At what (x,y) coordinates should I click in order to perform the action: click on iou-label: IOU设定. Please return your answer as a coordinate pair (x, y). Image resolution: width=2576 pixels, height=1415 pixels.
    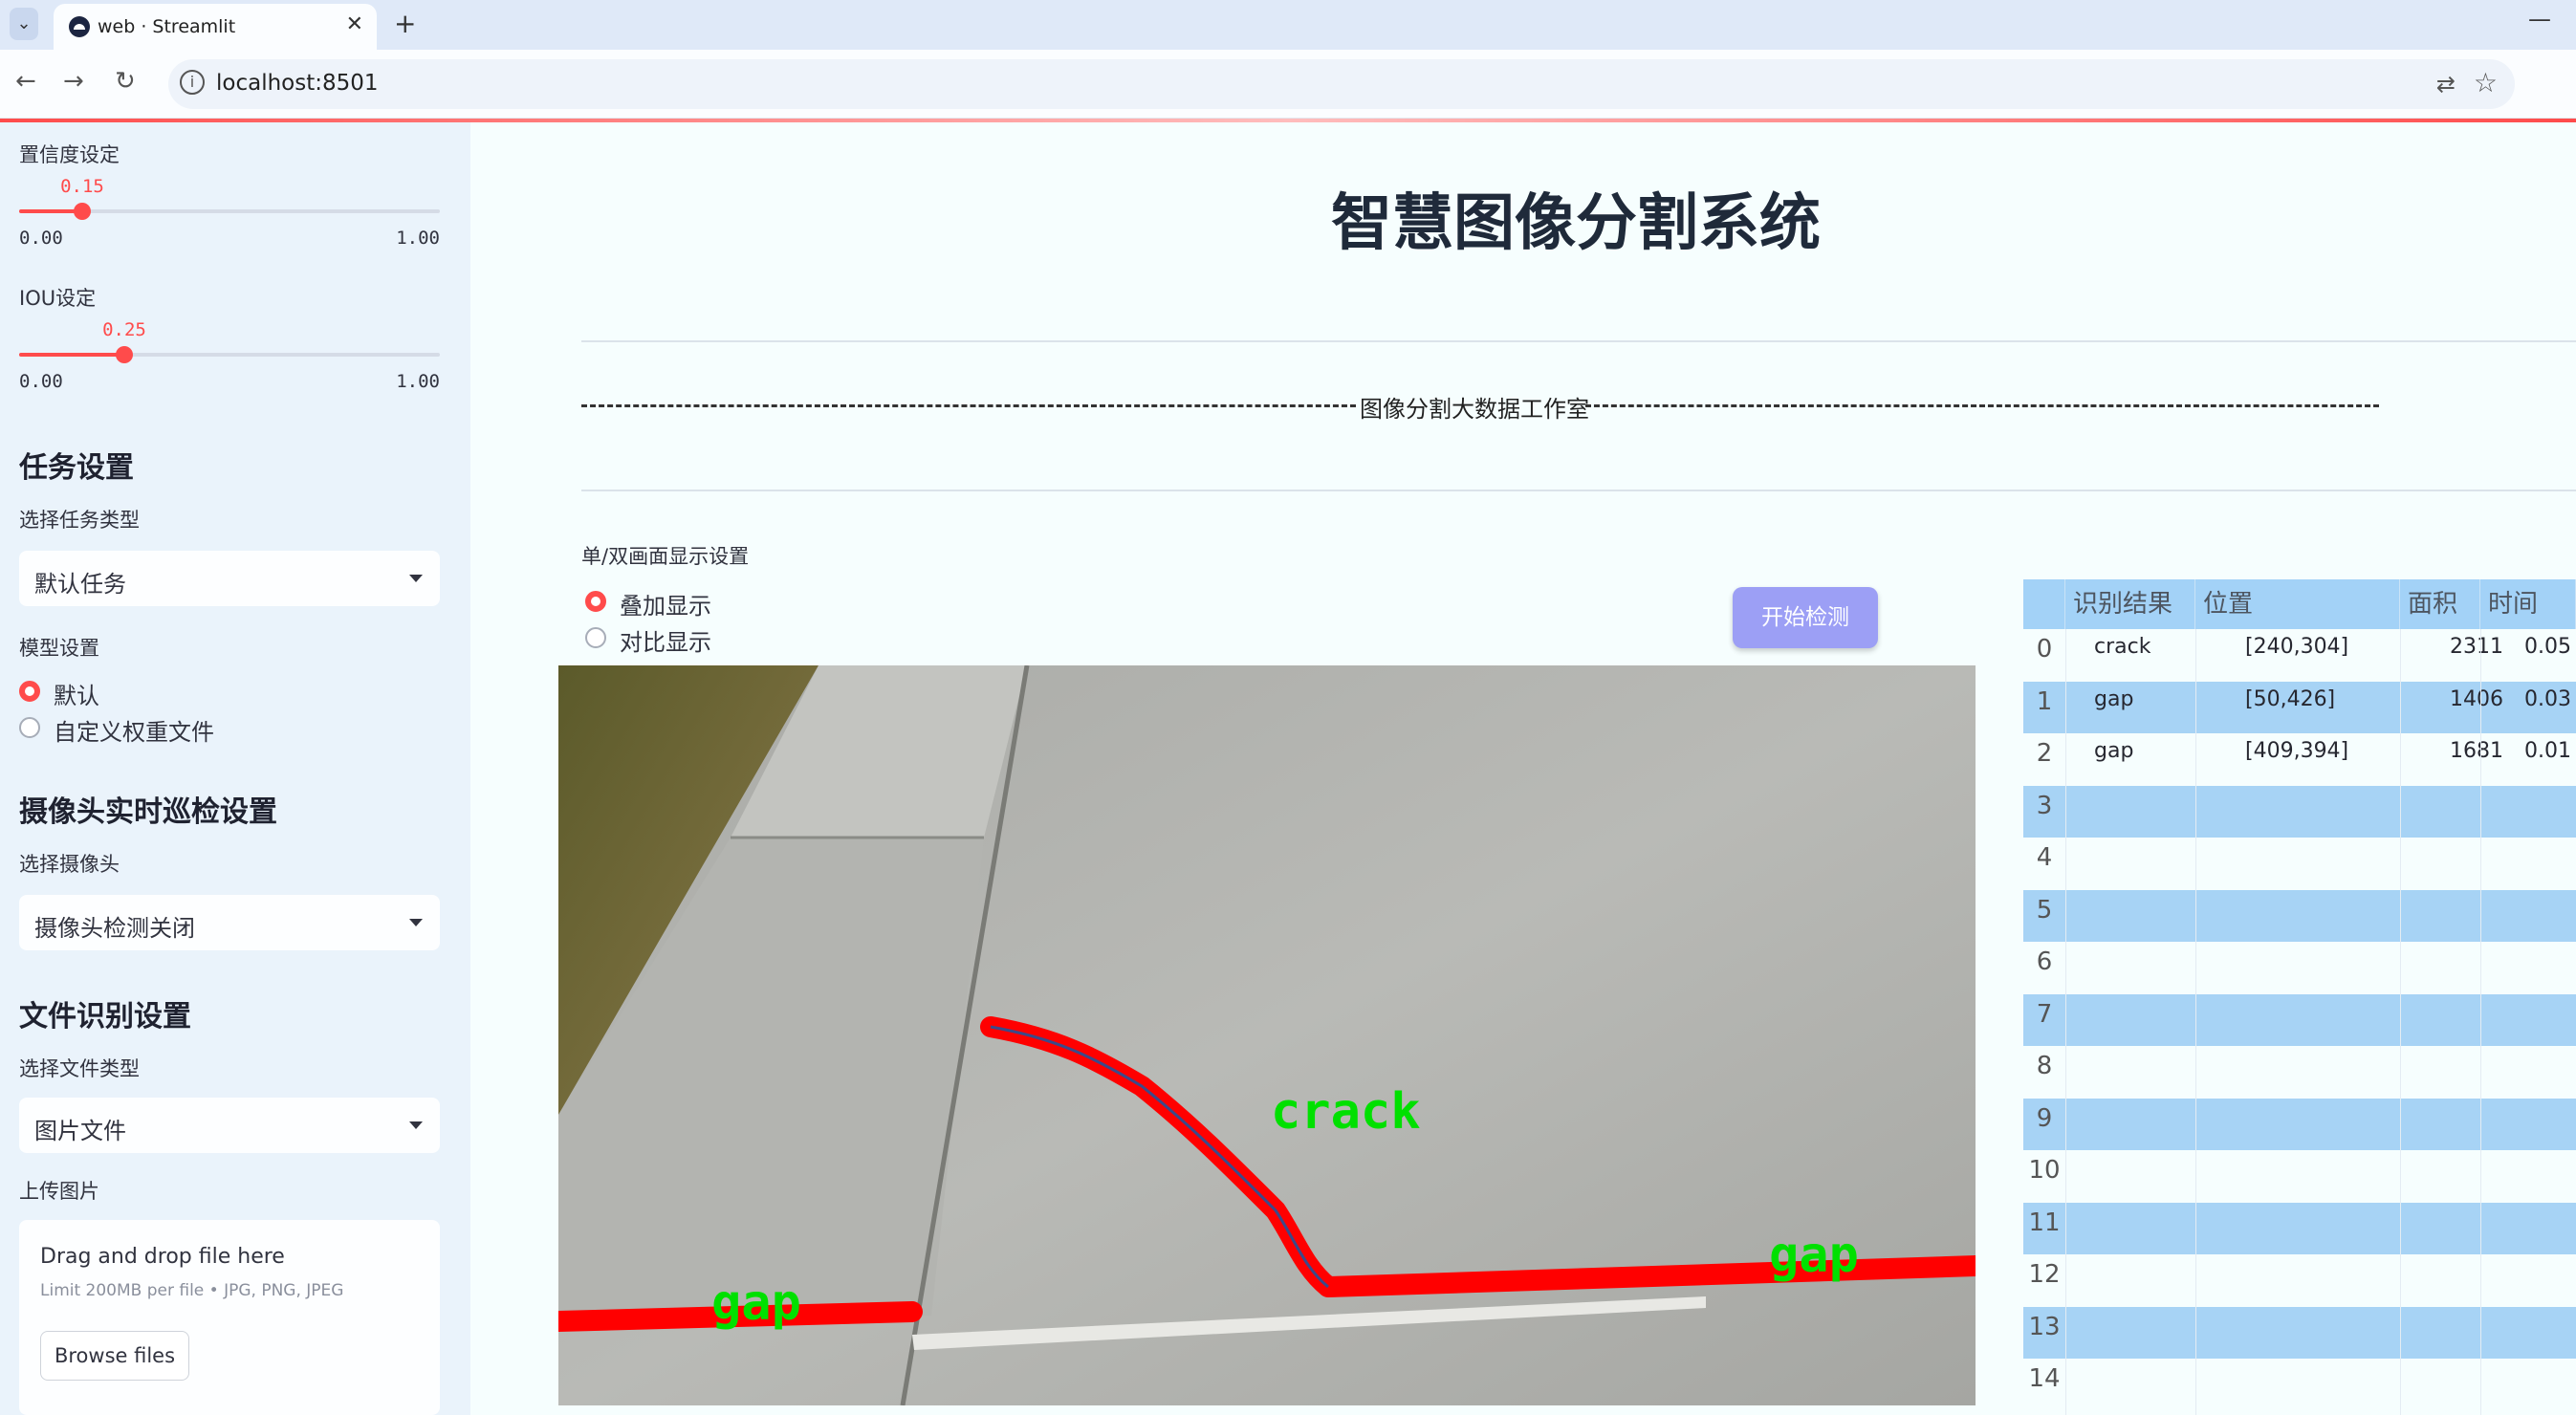
    Looking at the image, I should click on (58, 298).